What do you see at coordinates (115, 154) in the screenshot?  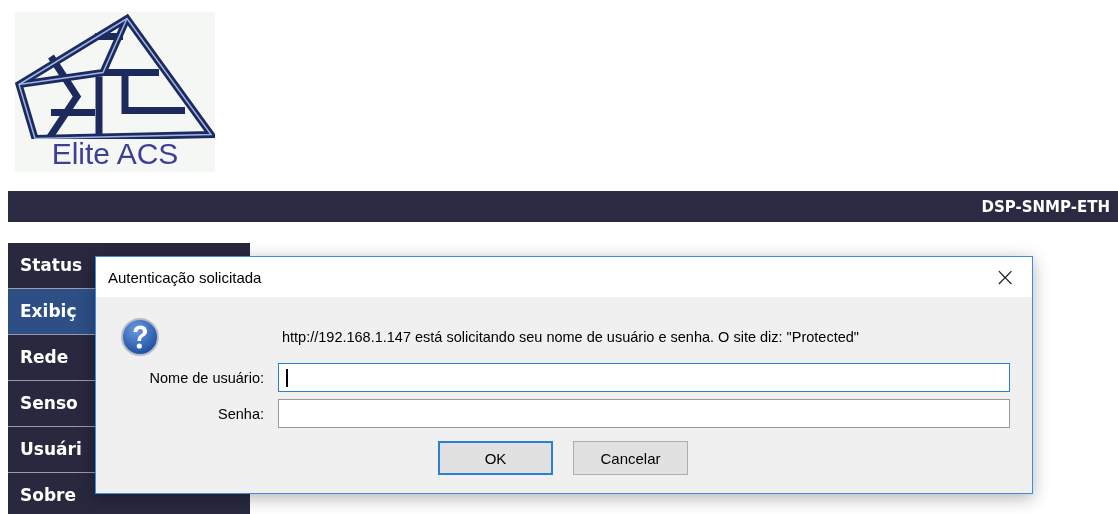 I see `logo-text: Elite ACS` at bounding box center [115, 154].